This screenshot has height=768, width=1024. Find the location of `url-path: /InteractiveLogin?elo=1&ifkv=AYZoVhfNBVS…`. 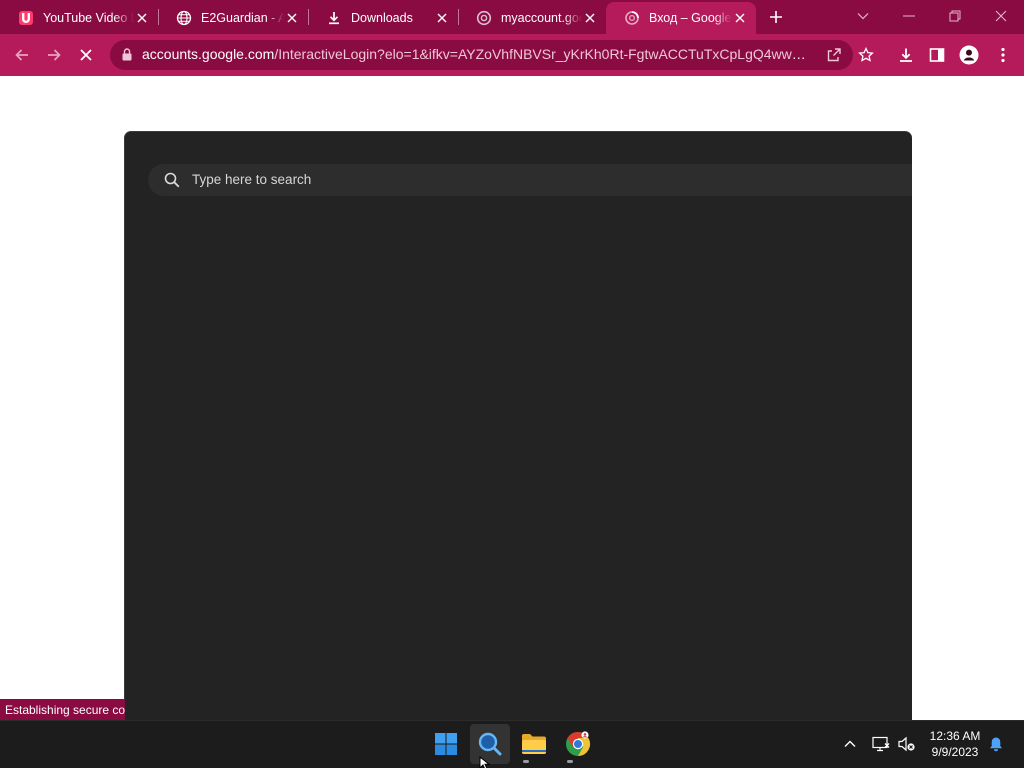

url-path: /InteractiveLogin?elo=1&ifkv=AYZoVhfNBVS… is located at coordinates (546, 54).